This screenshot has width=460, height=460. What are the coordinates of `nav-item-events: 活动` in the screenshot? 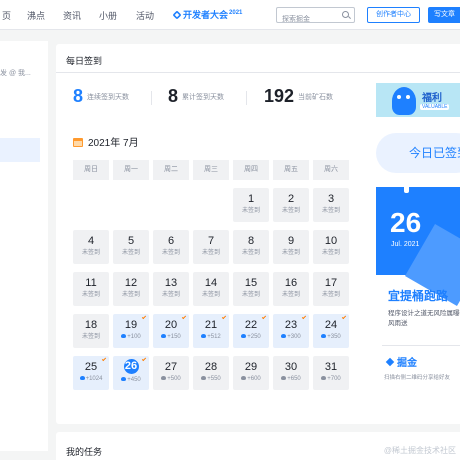 It's located at (145, 15).